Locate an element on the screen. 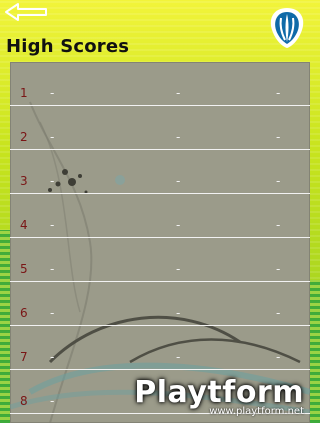 The width and height of the screenshot is (320, 423). watermark-brand: Playtform is located at coordinates (219, 392).